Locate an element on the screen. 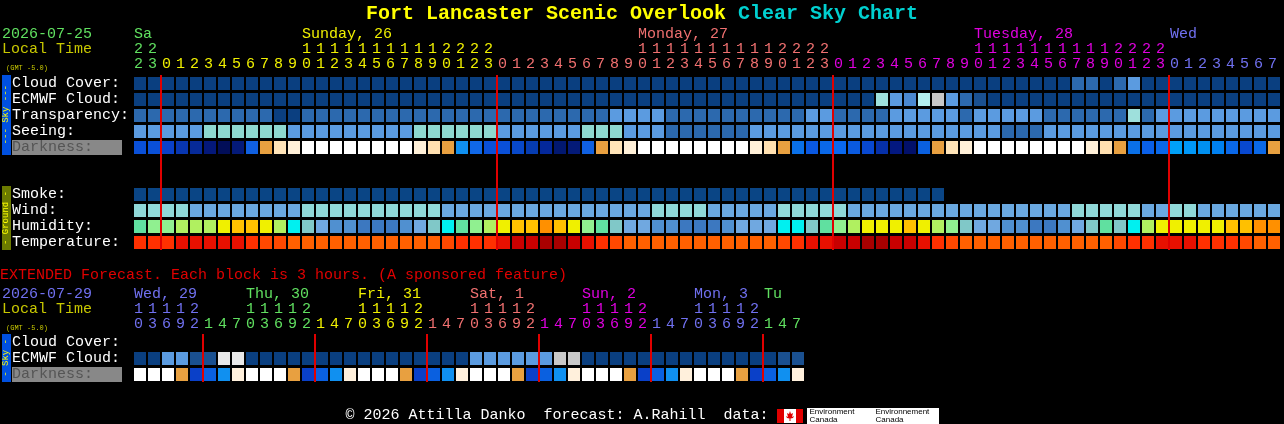 Image resolution: width=1284 pixels, height=424 pixels. date-label: 2026-07-29 is located at coordinates (47, 294).